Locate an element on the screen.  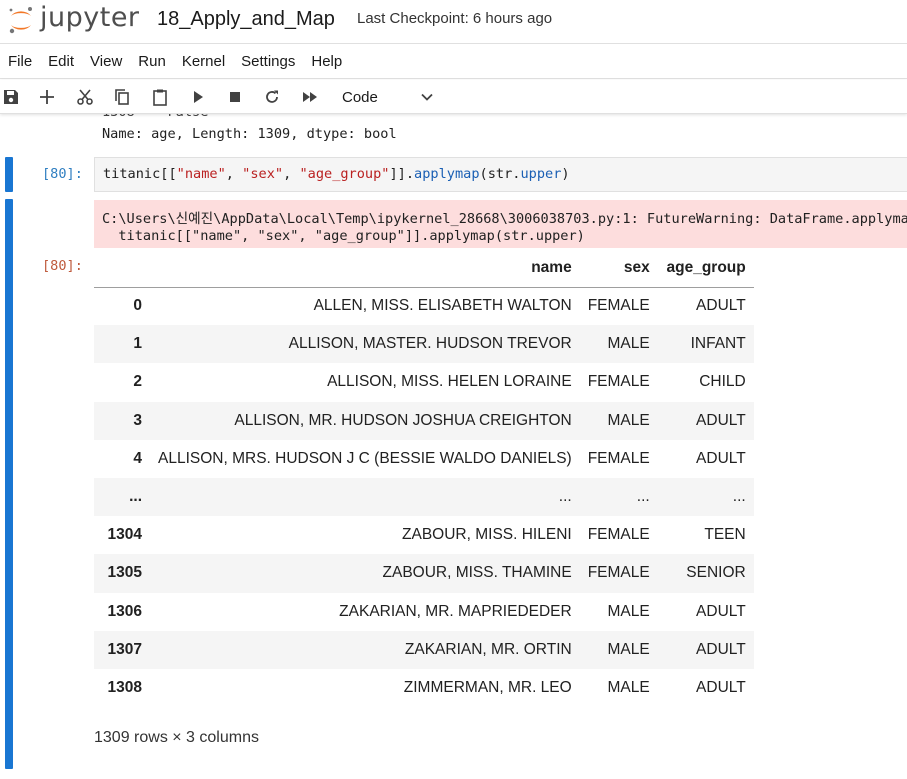
row-index: 3 is located at coordinates (137, 420).